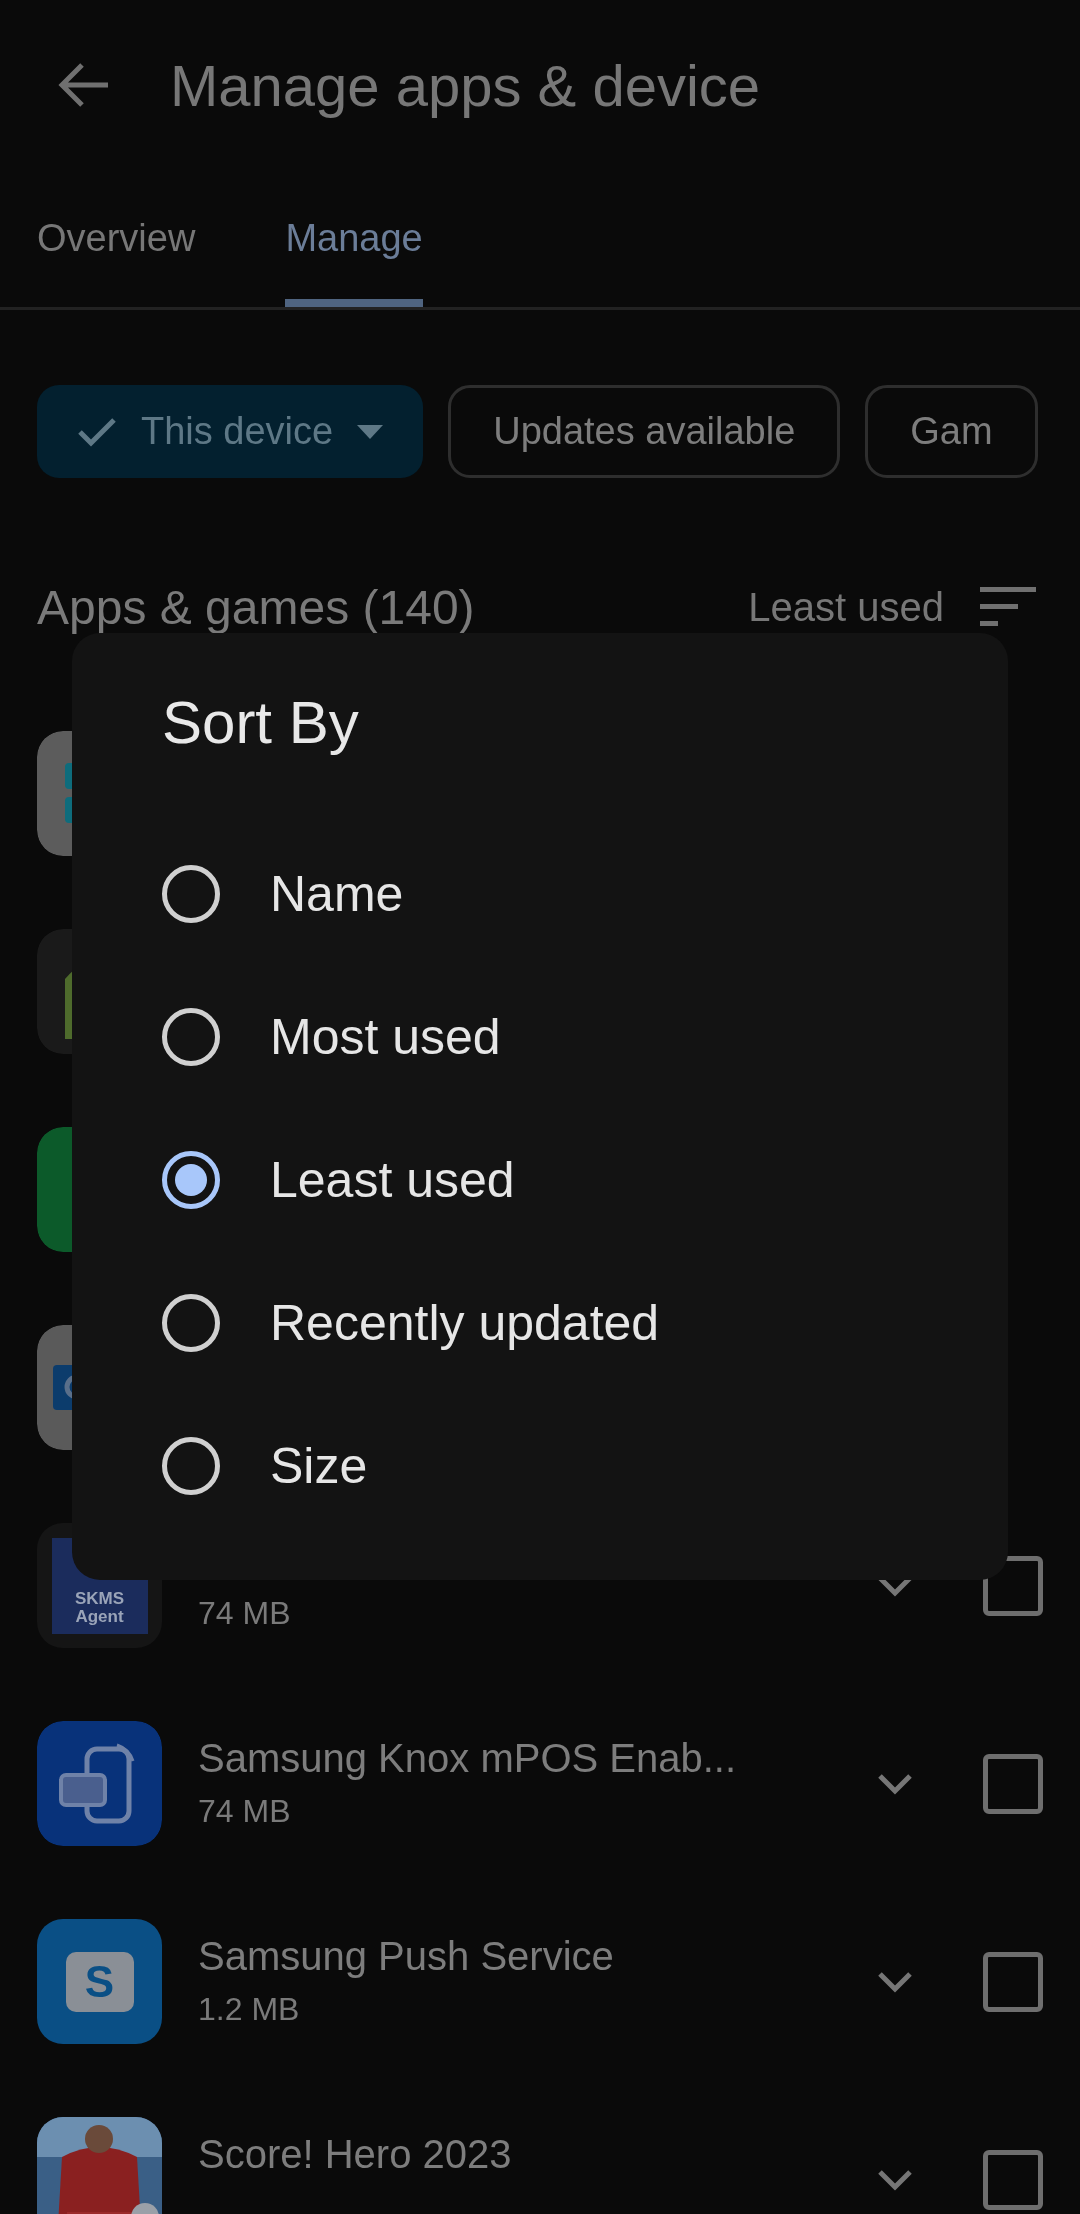 This screenshot has height=2214, width=1080. What do you see at coordinates (465, 1323) in the screenshot?
I see `option-label: Recently updated` at bounding box center [465, 1323].